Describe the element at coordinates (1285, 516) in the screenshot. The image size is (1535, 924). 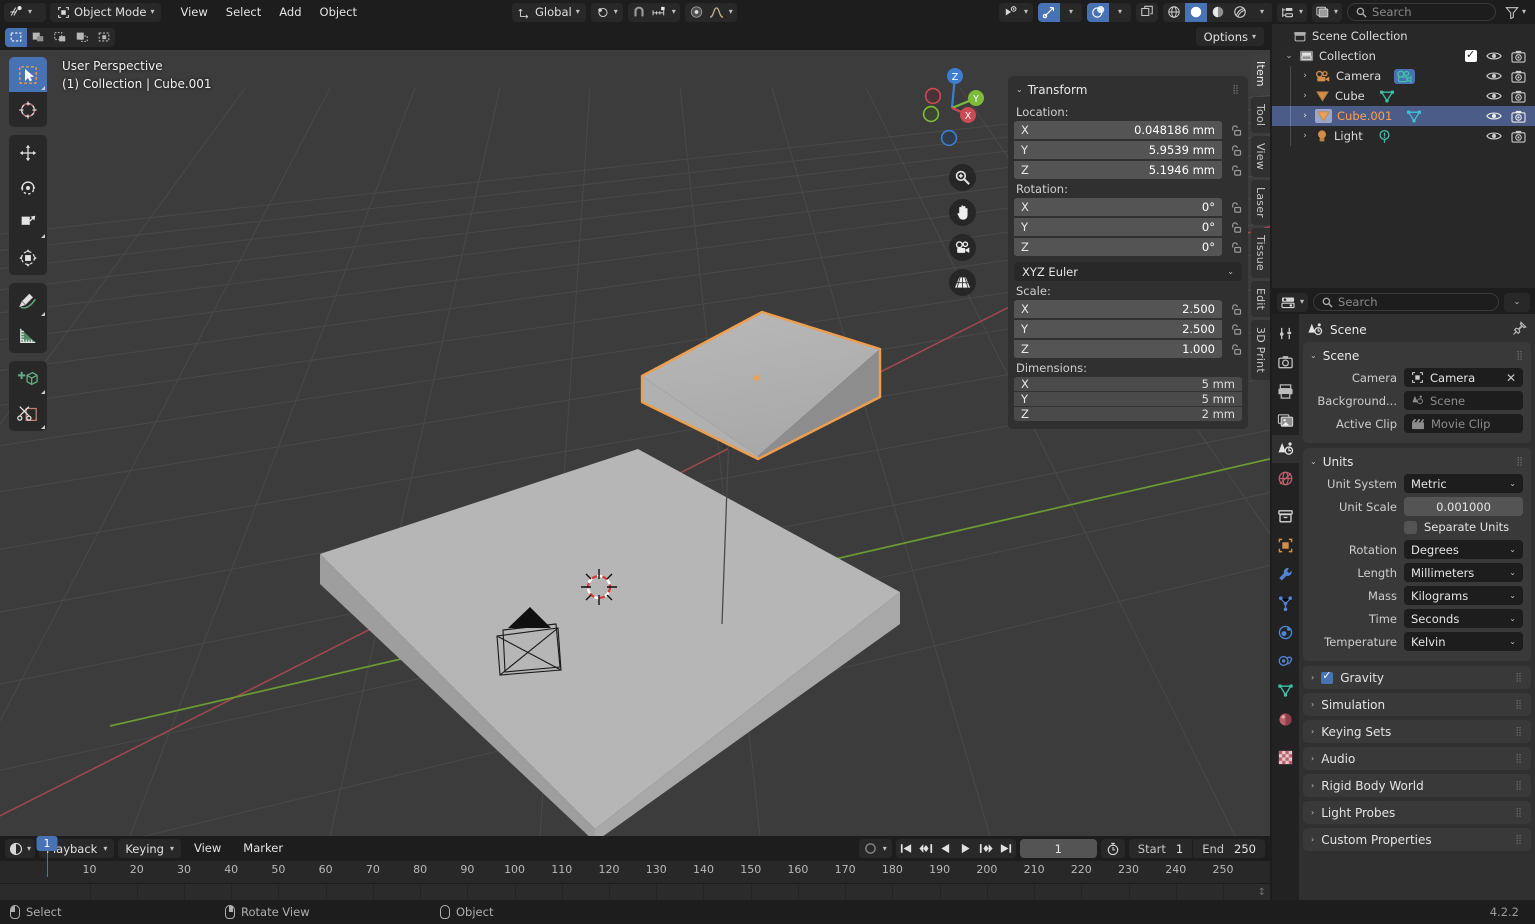
I see `tab-collection-properties` at that location.